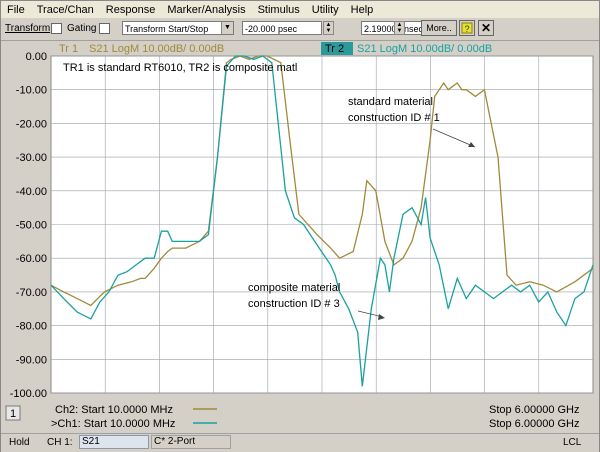  Describe the element at coordinates (28, 394) in the screenshot. I see `y-tick-label: -100.00` at that location.